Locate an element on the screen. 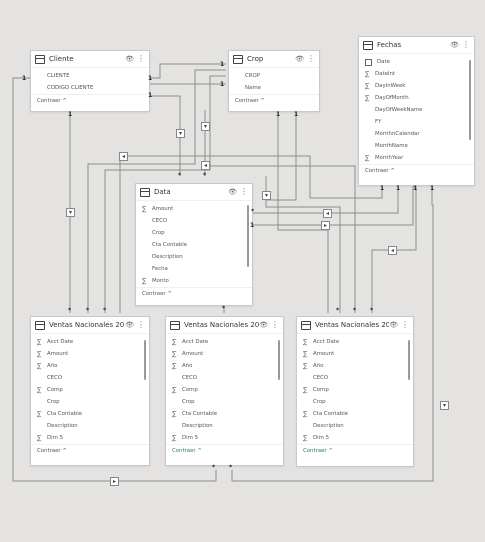 This screenshot has height=542, width=485. table-header: Crop 👁 ⋮ is located at coordinates (274, 59).